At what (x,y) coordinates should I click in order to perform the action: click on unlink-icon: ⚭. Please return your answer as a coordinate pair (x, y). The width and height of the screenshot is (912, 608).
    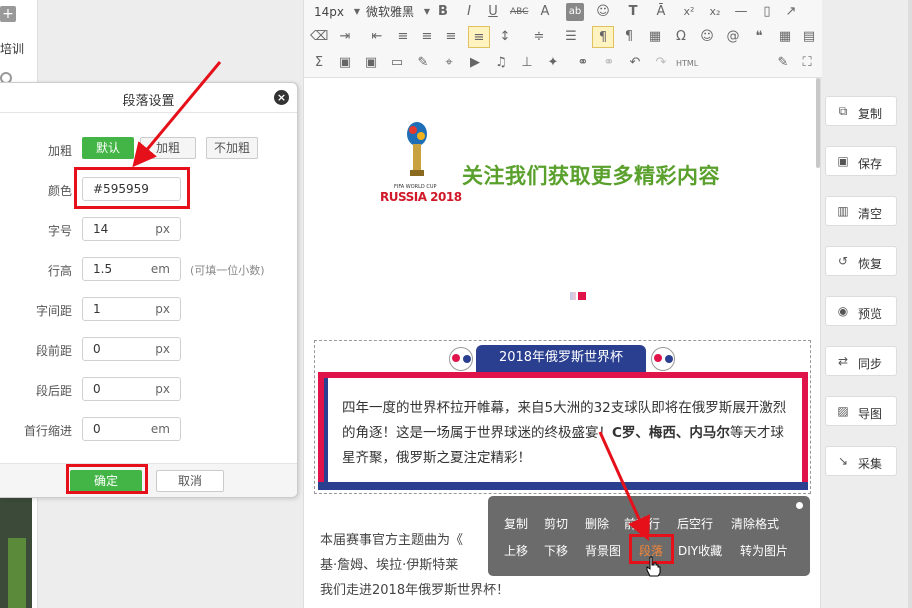
    Looking at the image, I should click on (609, 63).